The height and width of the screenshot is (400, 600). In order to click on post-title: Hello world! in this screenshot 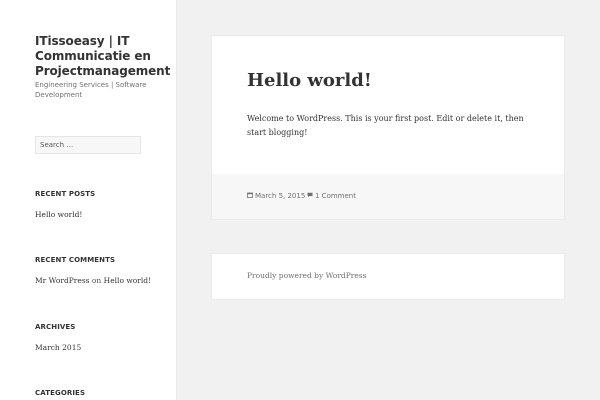, I will do `click(309, 81)`.